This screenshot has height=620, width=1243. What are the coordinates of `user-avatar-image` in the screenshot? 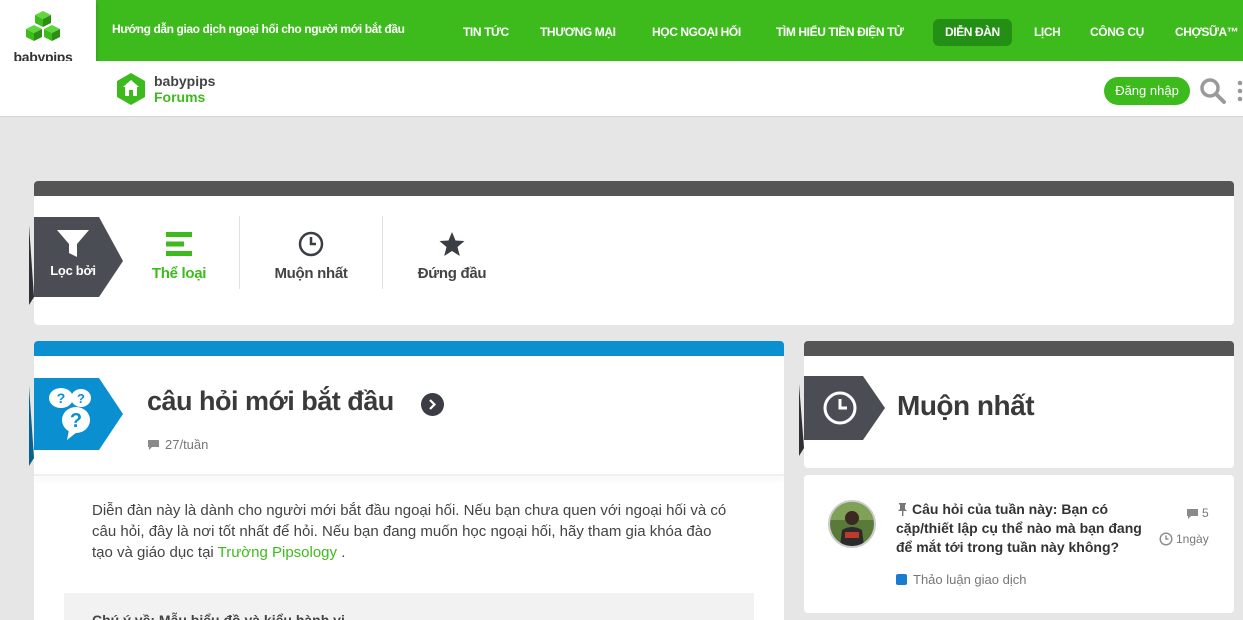 It's located at (852, 524).